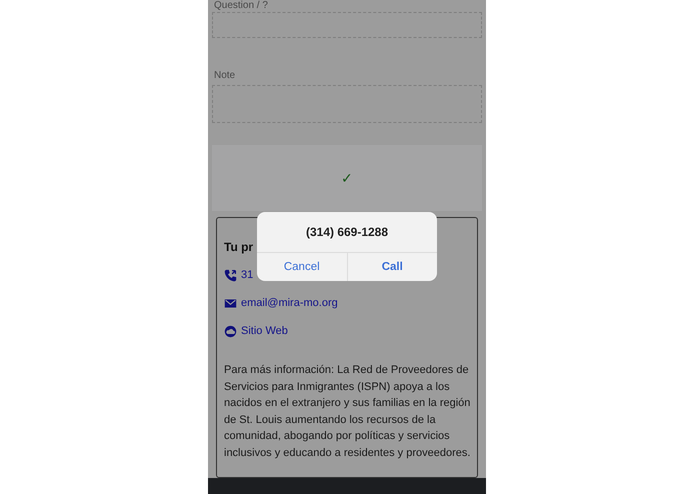 The height and width of the screenshot is (494, 695). What do you see at coordinates (247, 275) in the screenshot?
I see `contact-link: 31` at bounding box center [247, 275].